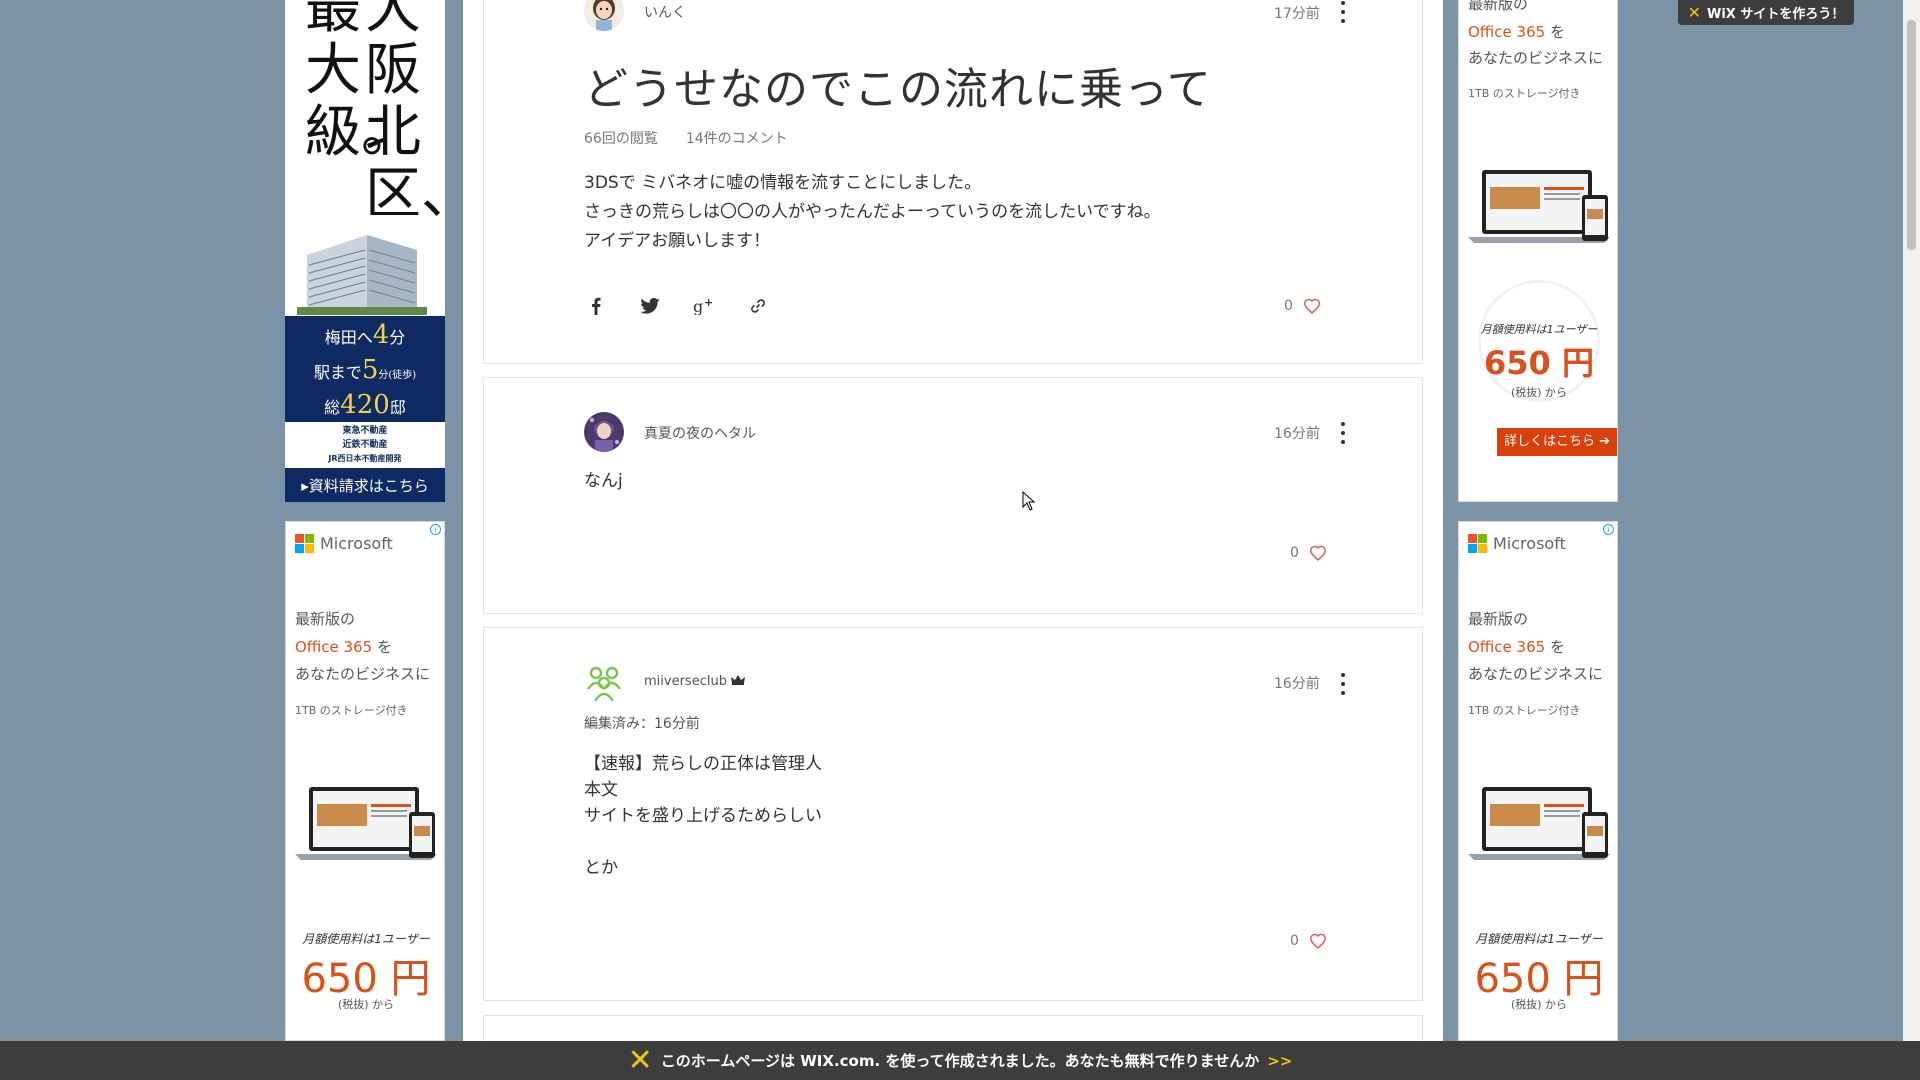 This screenshot has height=1080, width=1920. I want to click on scrollbar, so click(1911, 520).